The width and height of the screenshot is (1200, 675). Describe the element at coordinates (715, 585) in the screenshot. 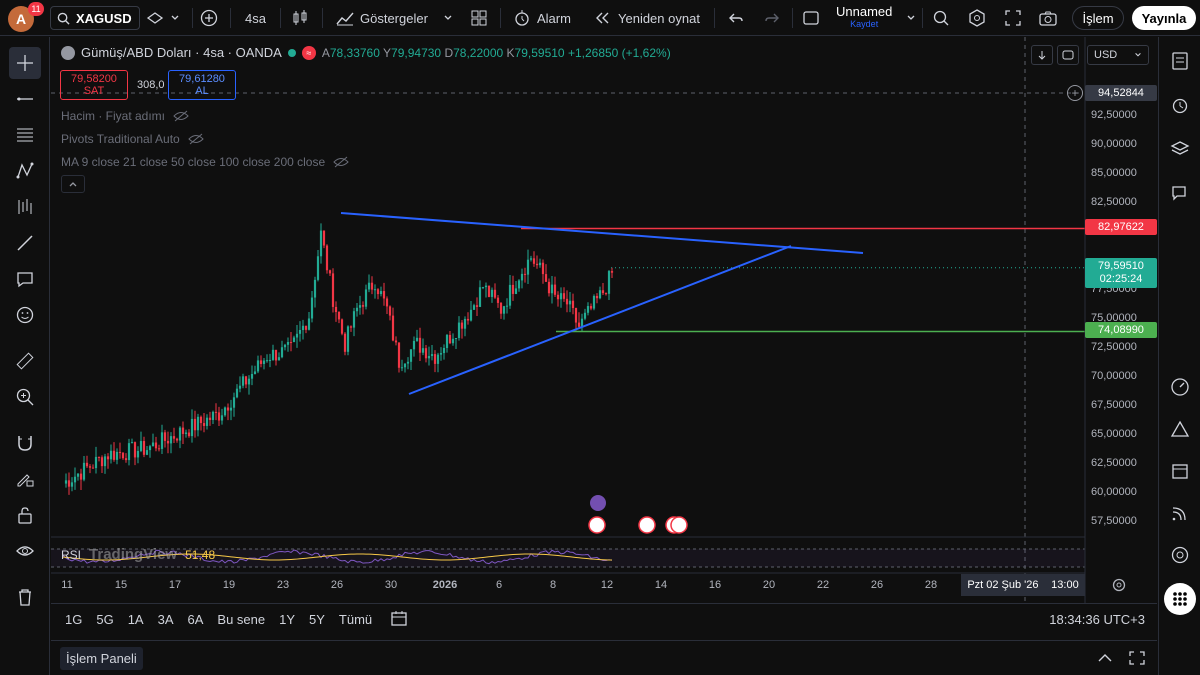

I see `time-axis-label: 16` at that location.